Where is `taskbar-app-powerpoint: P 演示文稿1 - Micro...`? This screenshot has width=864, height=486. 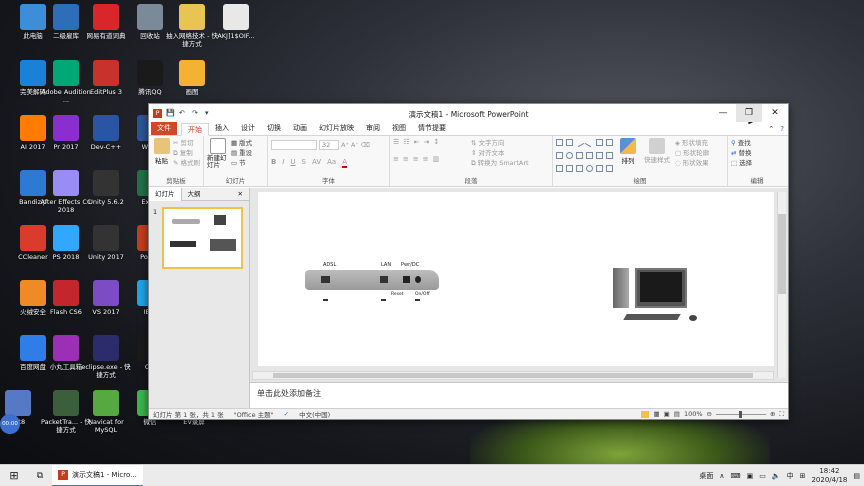
taskbar-app-powerpoint: P 演示文稿1 - Micro... is located at coordinates (97, 475).